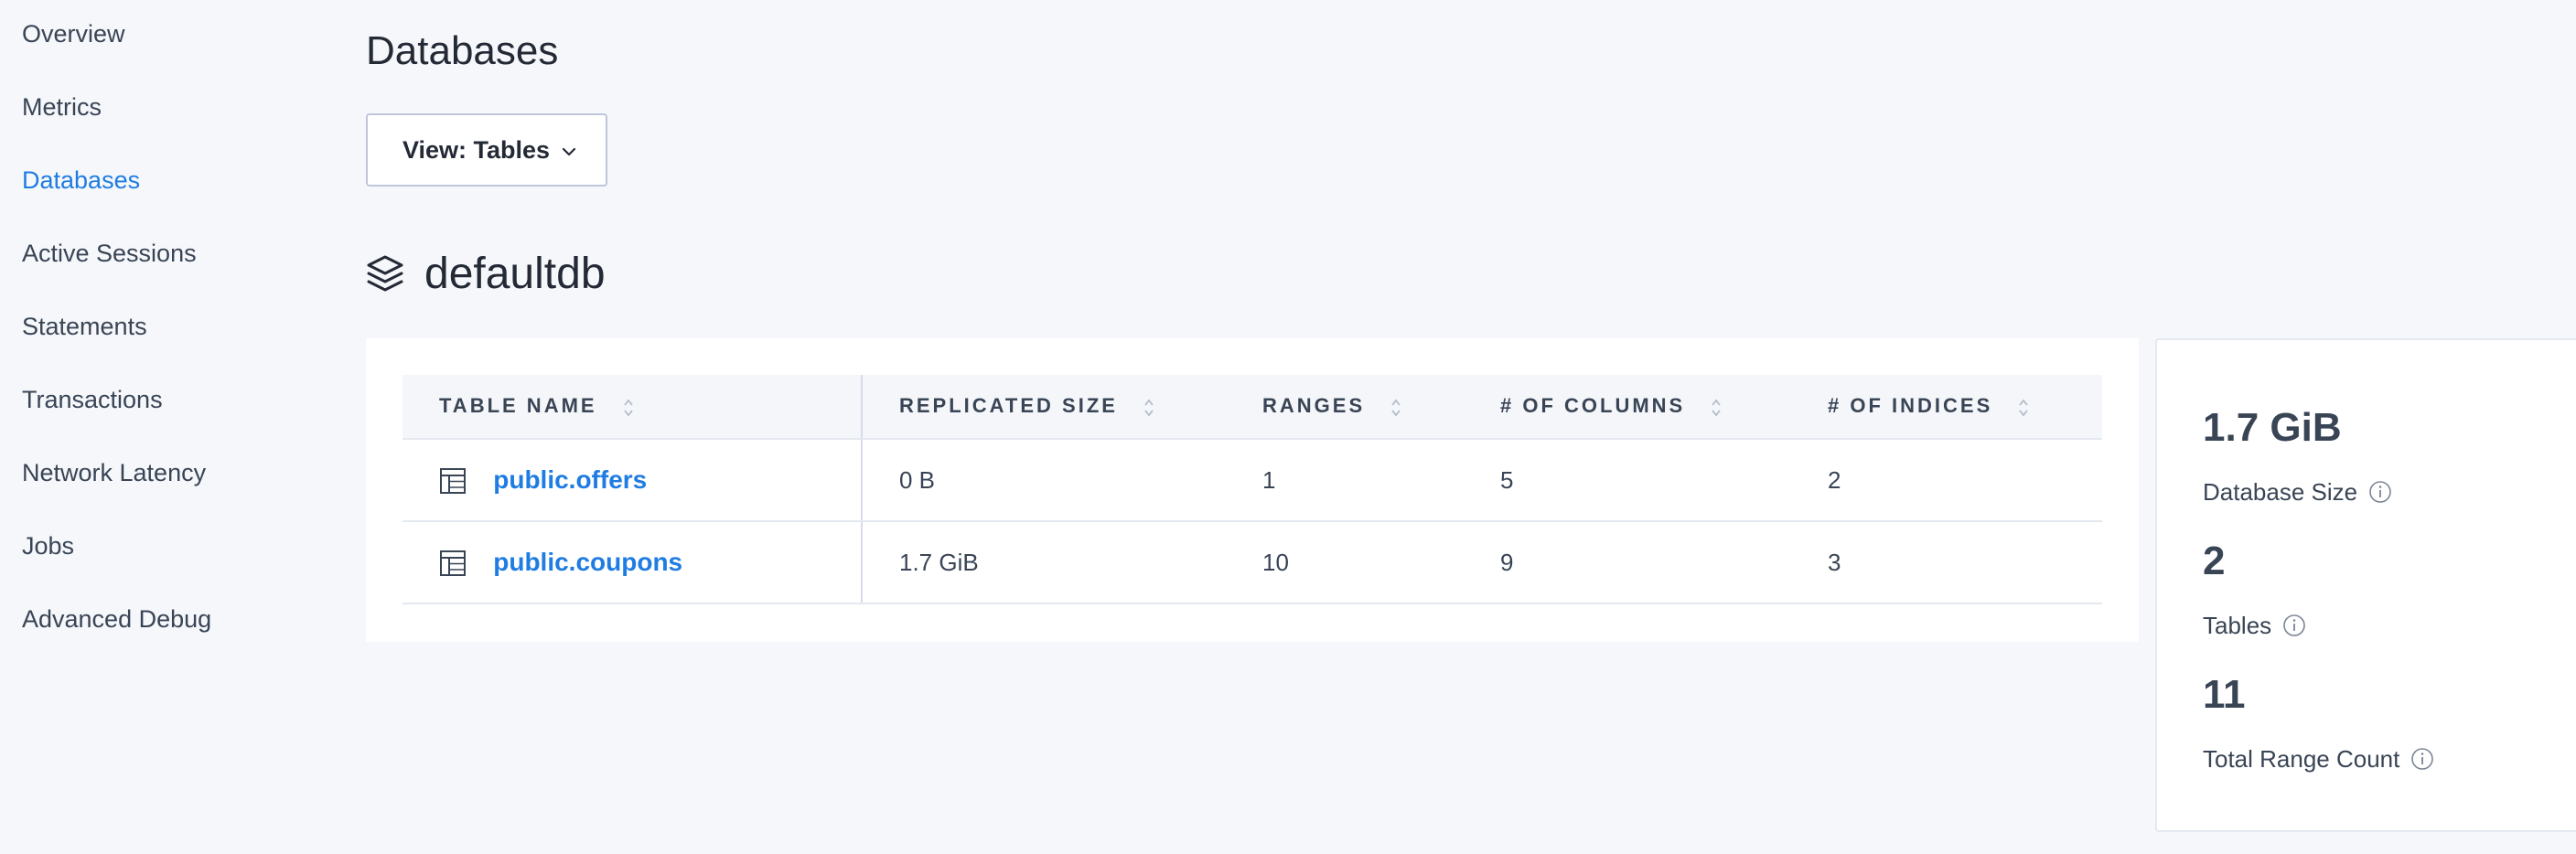 Image resolution: width=2576 pixels, height=854 pixels. Describe the element at coordinates (2273, 428) in the screenshot. I see `database-size-value: 1.7 GiB` at that location.